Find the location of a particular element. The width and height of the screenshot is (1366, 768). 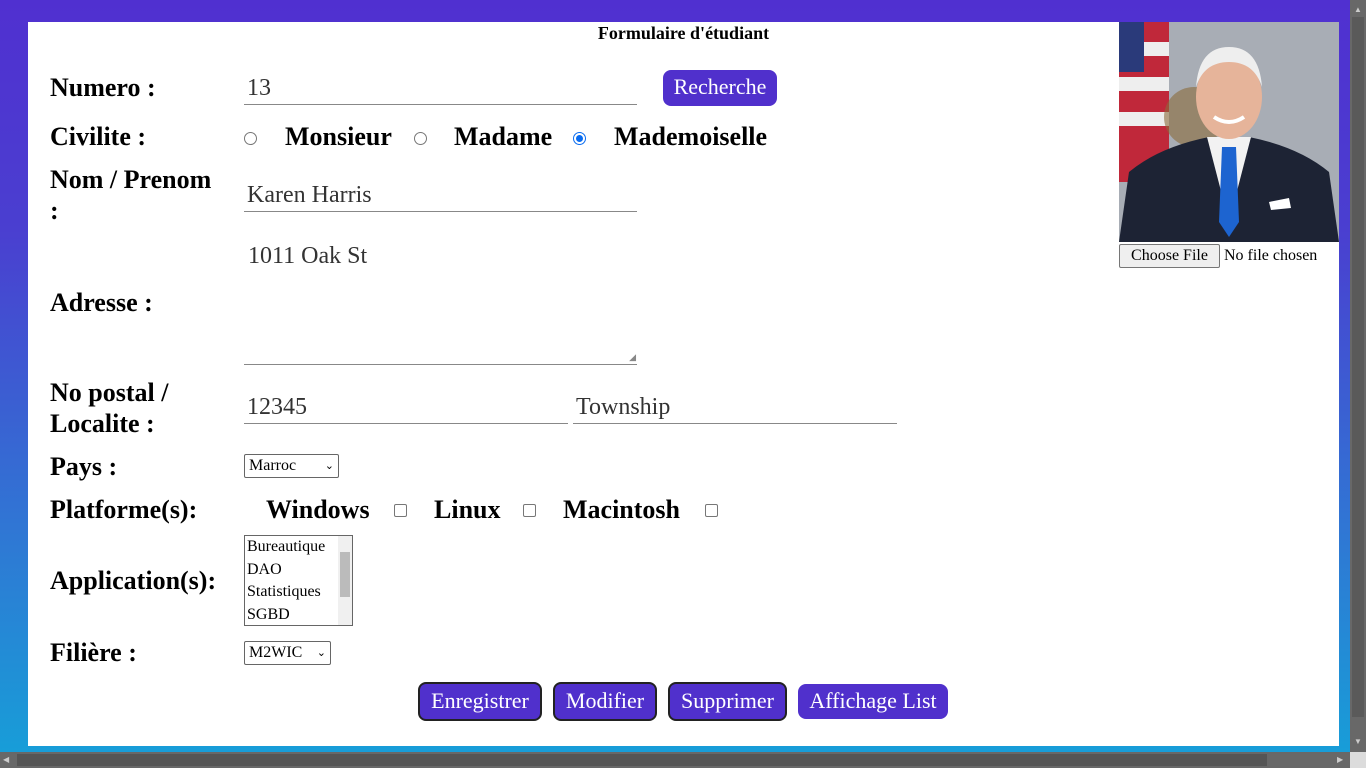

radio-label-monsieur: Monsieur is located at coordinates (338, 136).